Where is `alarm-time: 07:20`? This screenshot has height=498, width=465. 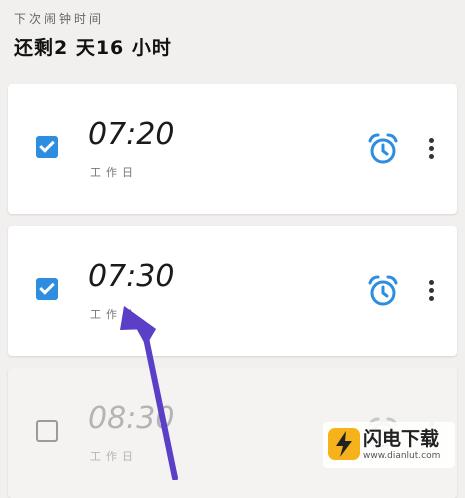 alarm-time: 07:20 is located at coordinates (131, 134).